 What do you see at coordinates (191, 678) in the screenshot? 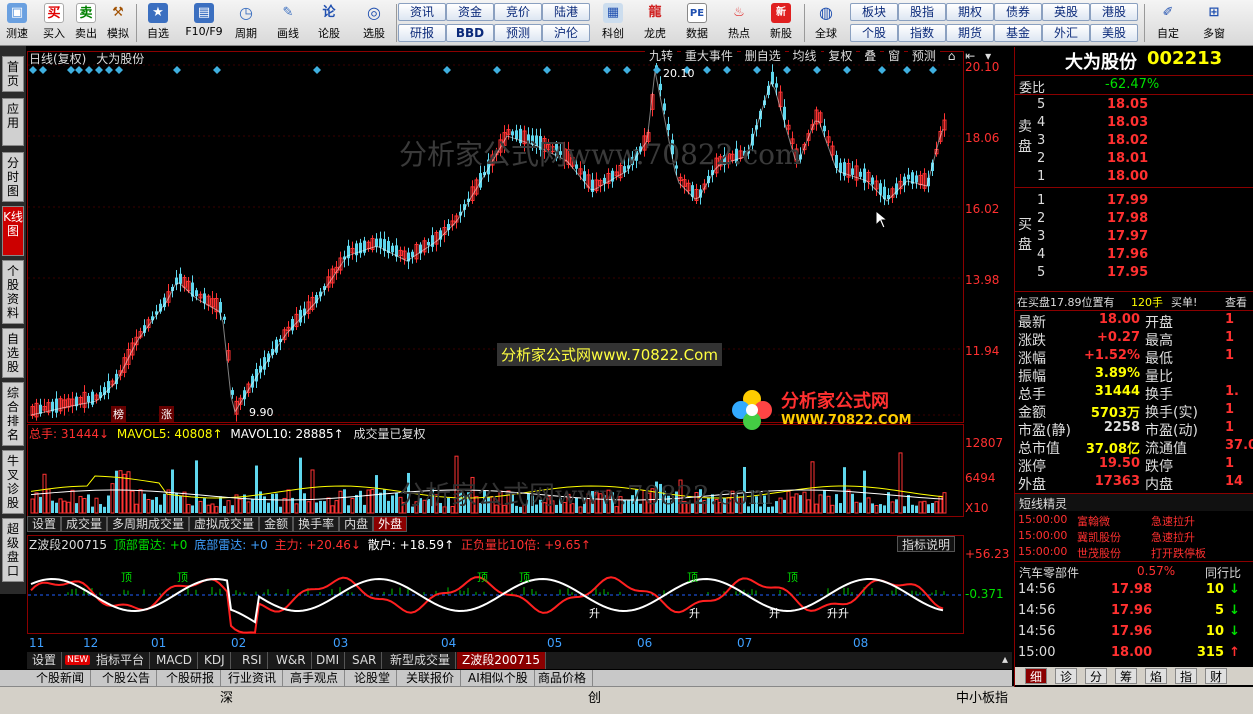
I see `info-tab-research: 个股研报` at bounding box center [191, 678].